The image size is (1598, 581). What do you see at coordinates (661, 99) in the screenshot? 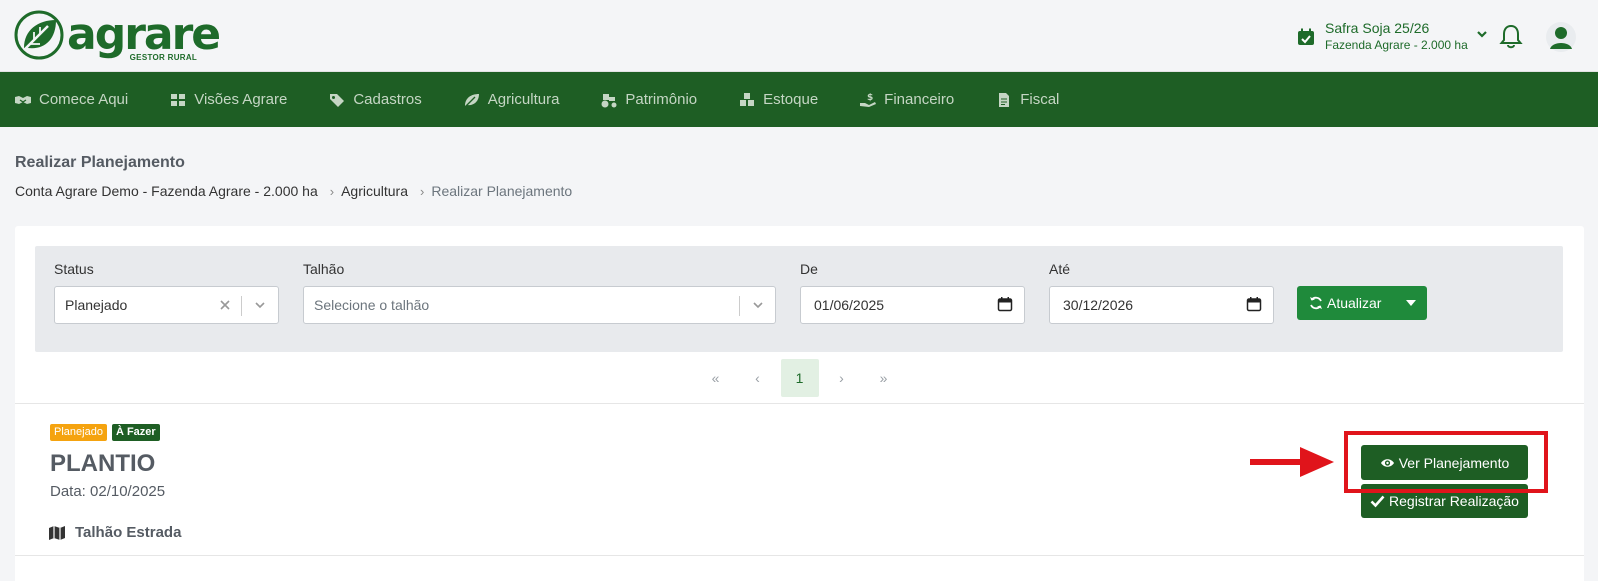
I see `nav-label: Patrimônio` at bounding box center [661, 99].